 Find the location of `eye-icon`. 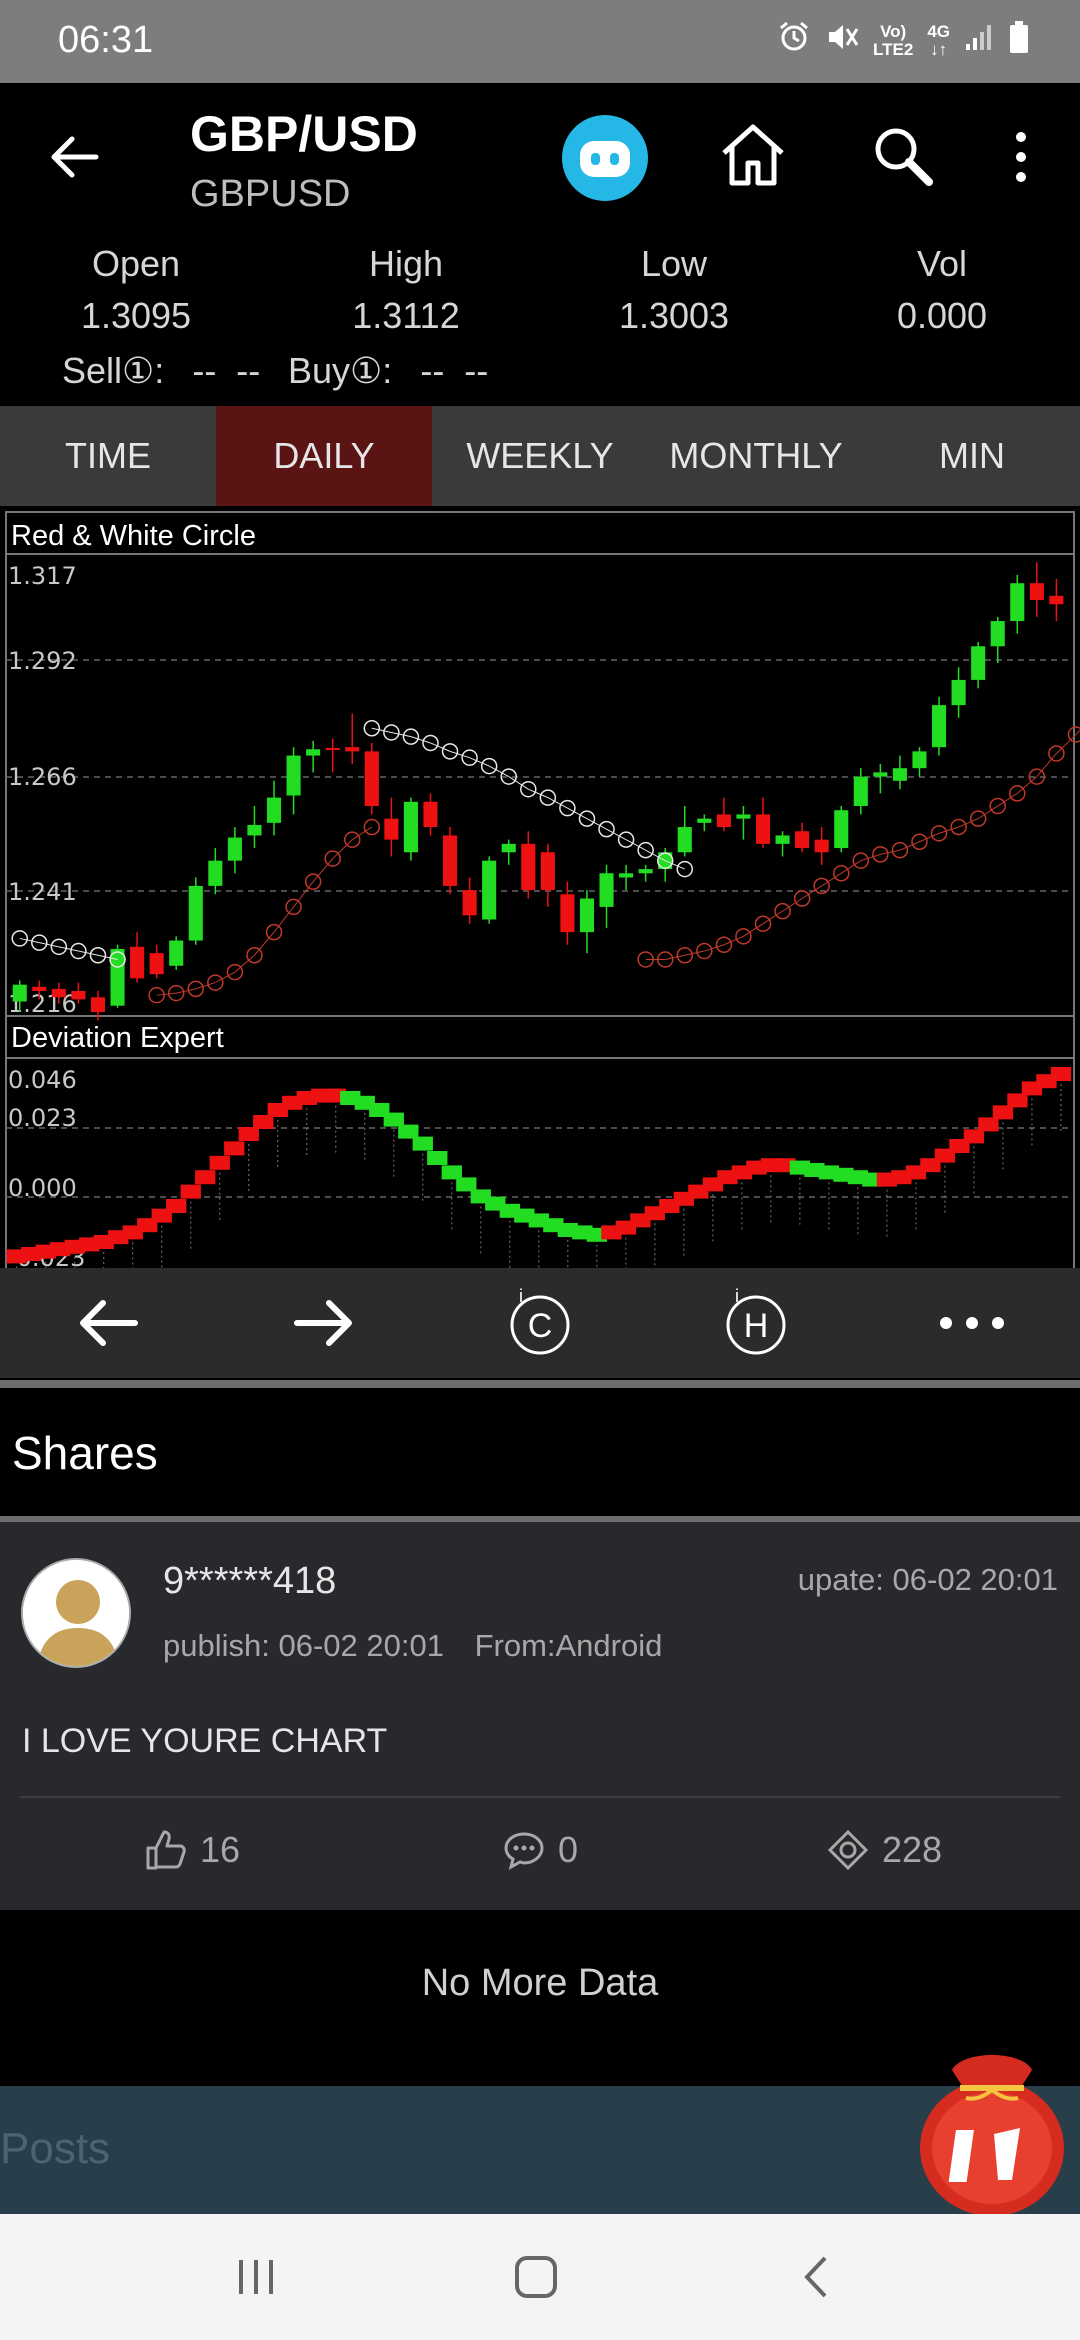

eye-icon is located at coordinates (848, 1850).